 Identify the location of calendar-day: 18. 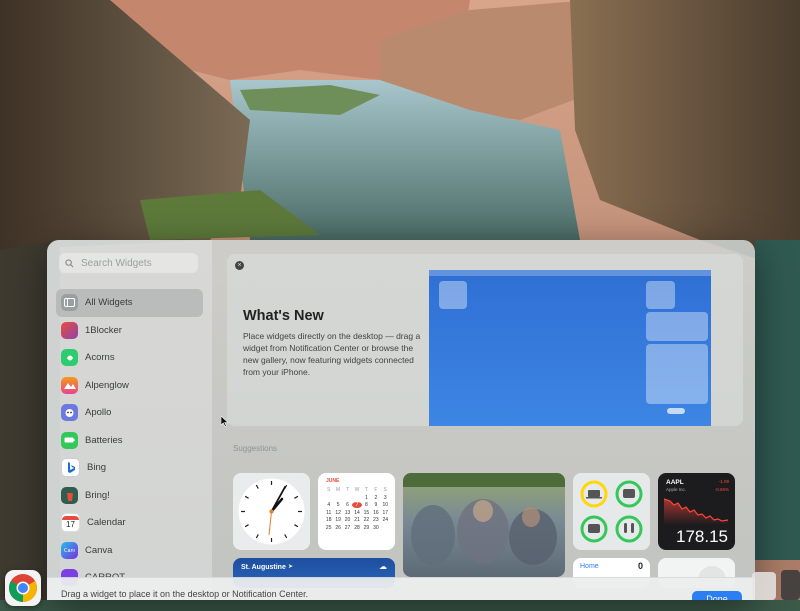
(328, 520).